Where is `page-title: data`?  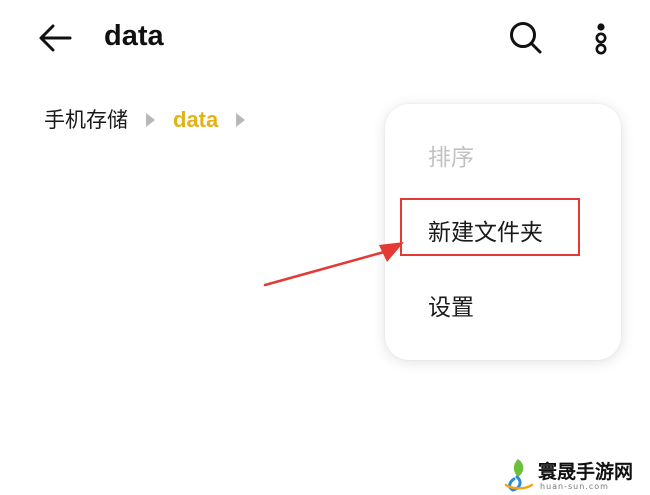 page-title: data is located at coordinates (134, 36).